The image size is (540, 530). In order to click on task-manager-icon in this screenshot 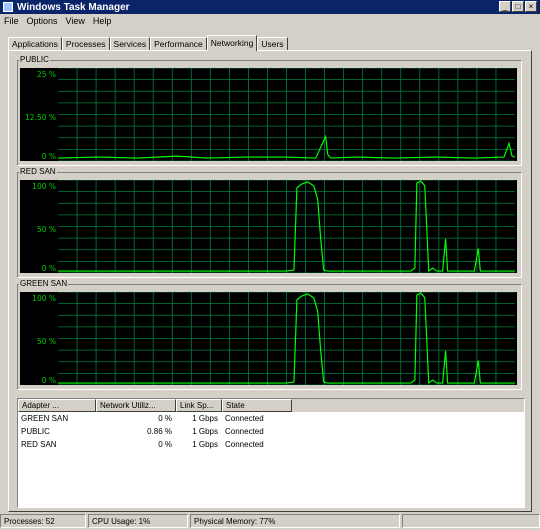, I will do `click(8, 7)`.